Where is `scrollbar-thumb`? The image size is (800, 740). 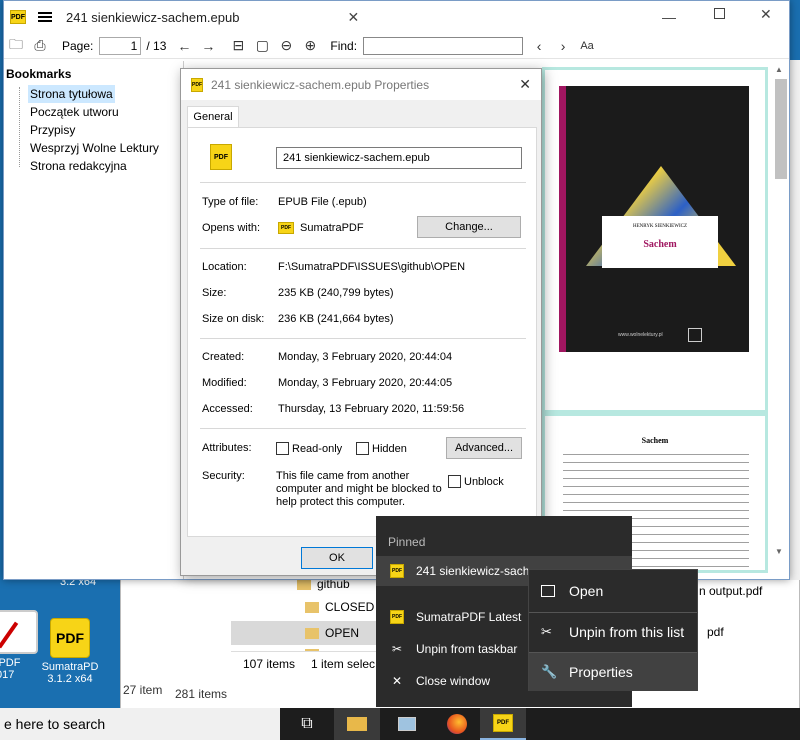 scrollbar-thumb is located at coordinates (781, 129).